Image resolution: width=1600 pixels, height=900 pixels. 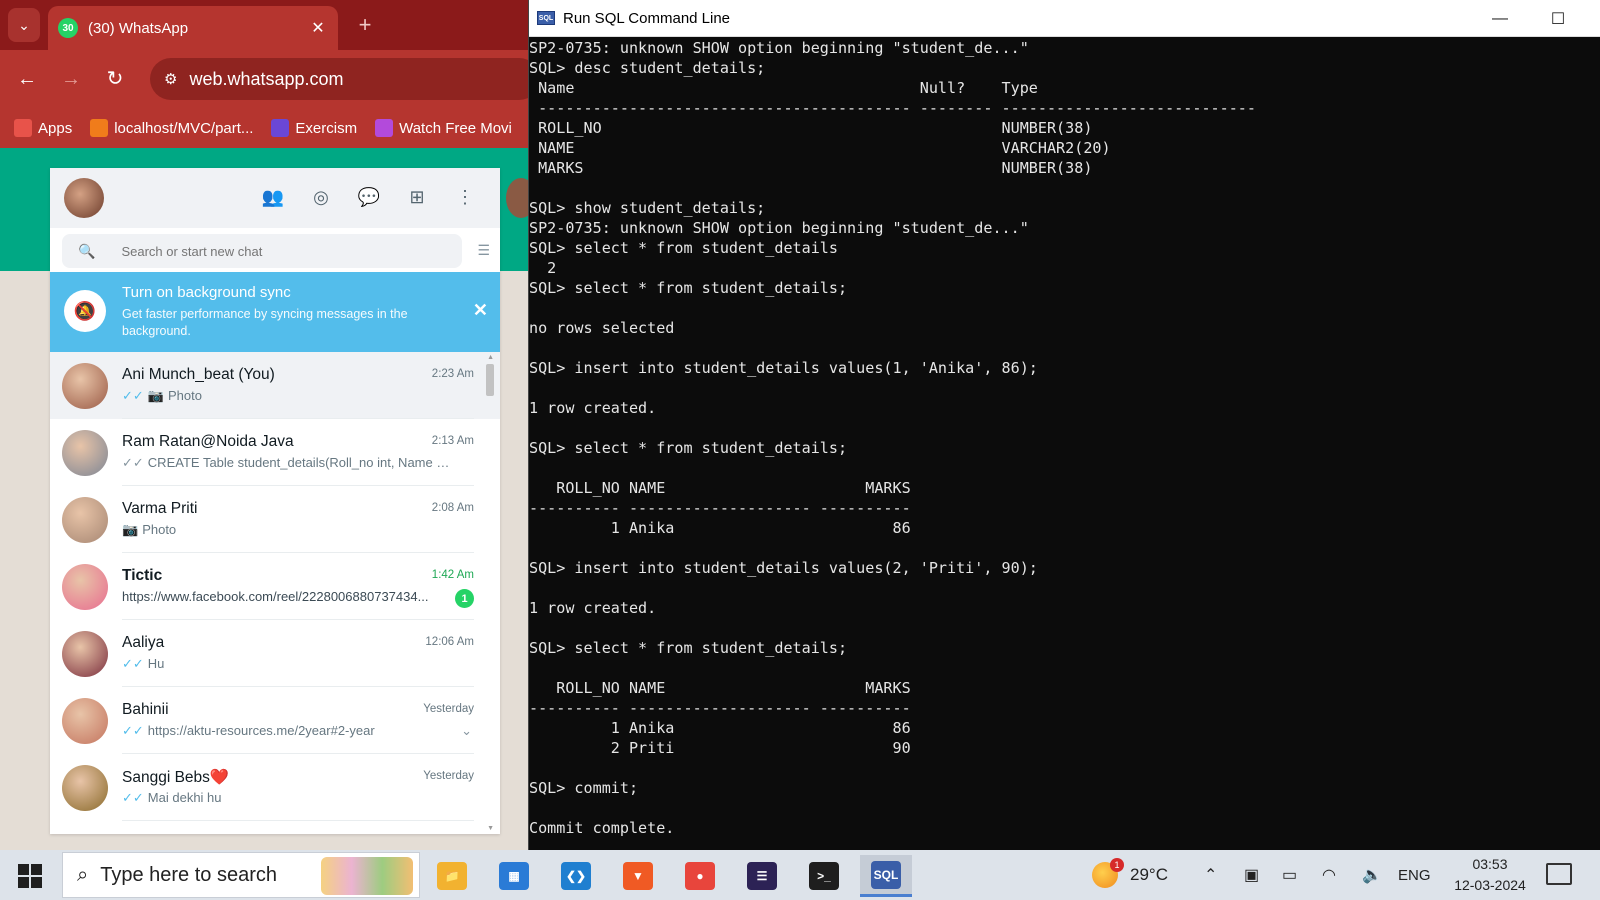 What do you see at coordinates (576, 876) in the screenshot?
I see `taskbar-app-vscode: ❮❯` at bounding box center [576, 876].